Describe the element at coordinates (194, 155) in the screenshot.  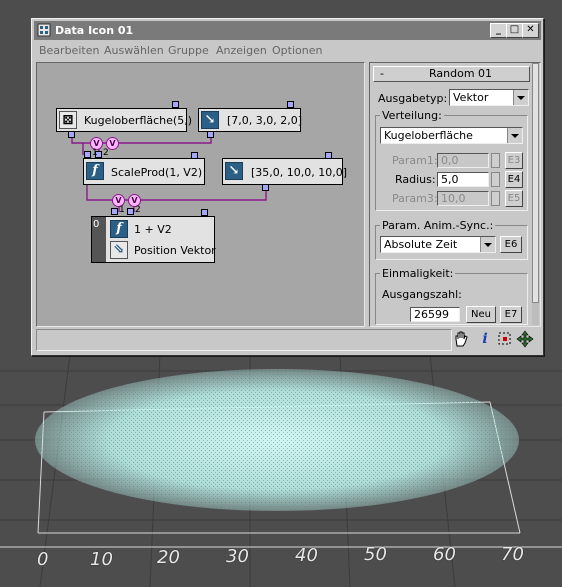
I see `node-scaleprod-output-pin` at that location.